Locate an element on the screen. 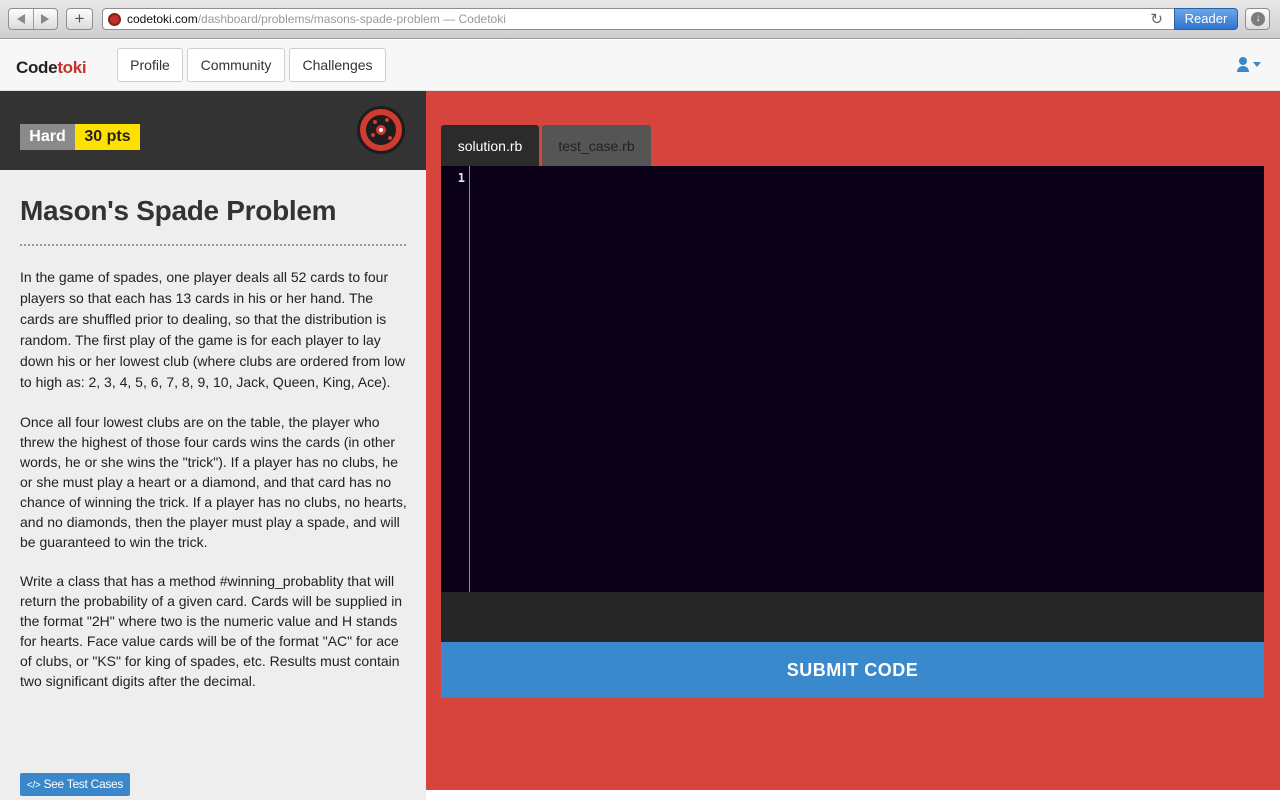 The height and width of the screenshot is (800, 1280). forward-arrow-icon is located at coordinates (45, 19).